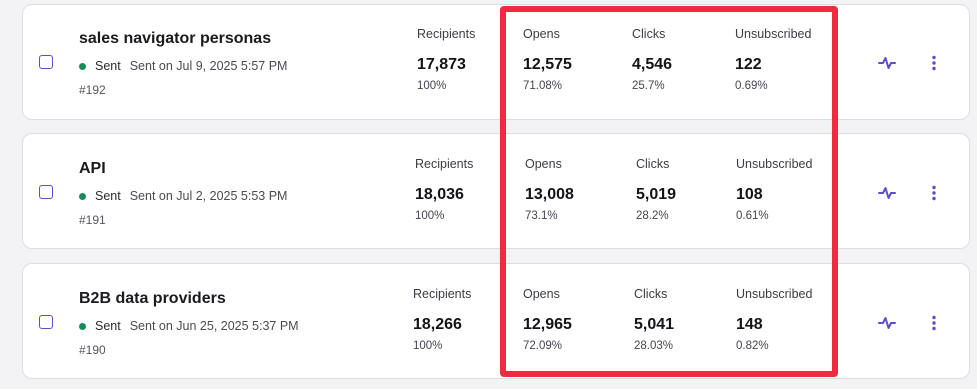  Describe the element at coordinates (92, 90) in the screenshot. I see `campaign-id: #192` at that location.